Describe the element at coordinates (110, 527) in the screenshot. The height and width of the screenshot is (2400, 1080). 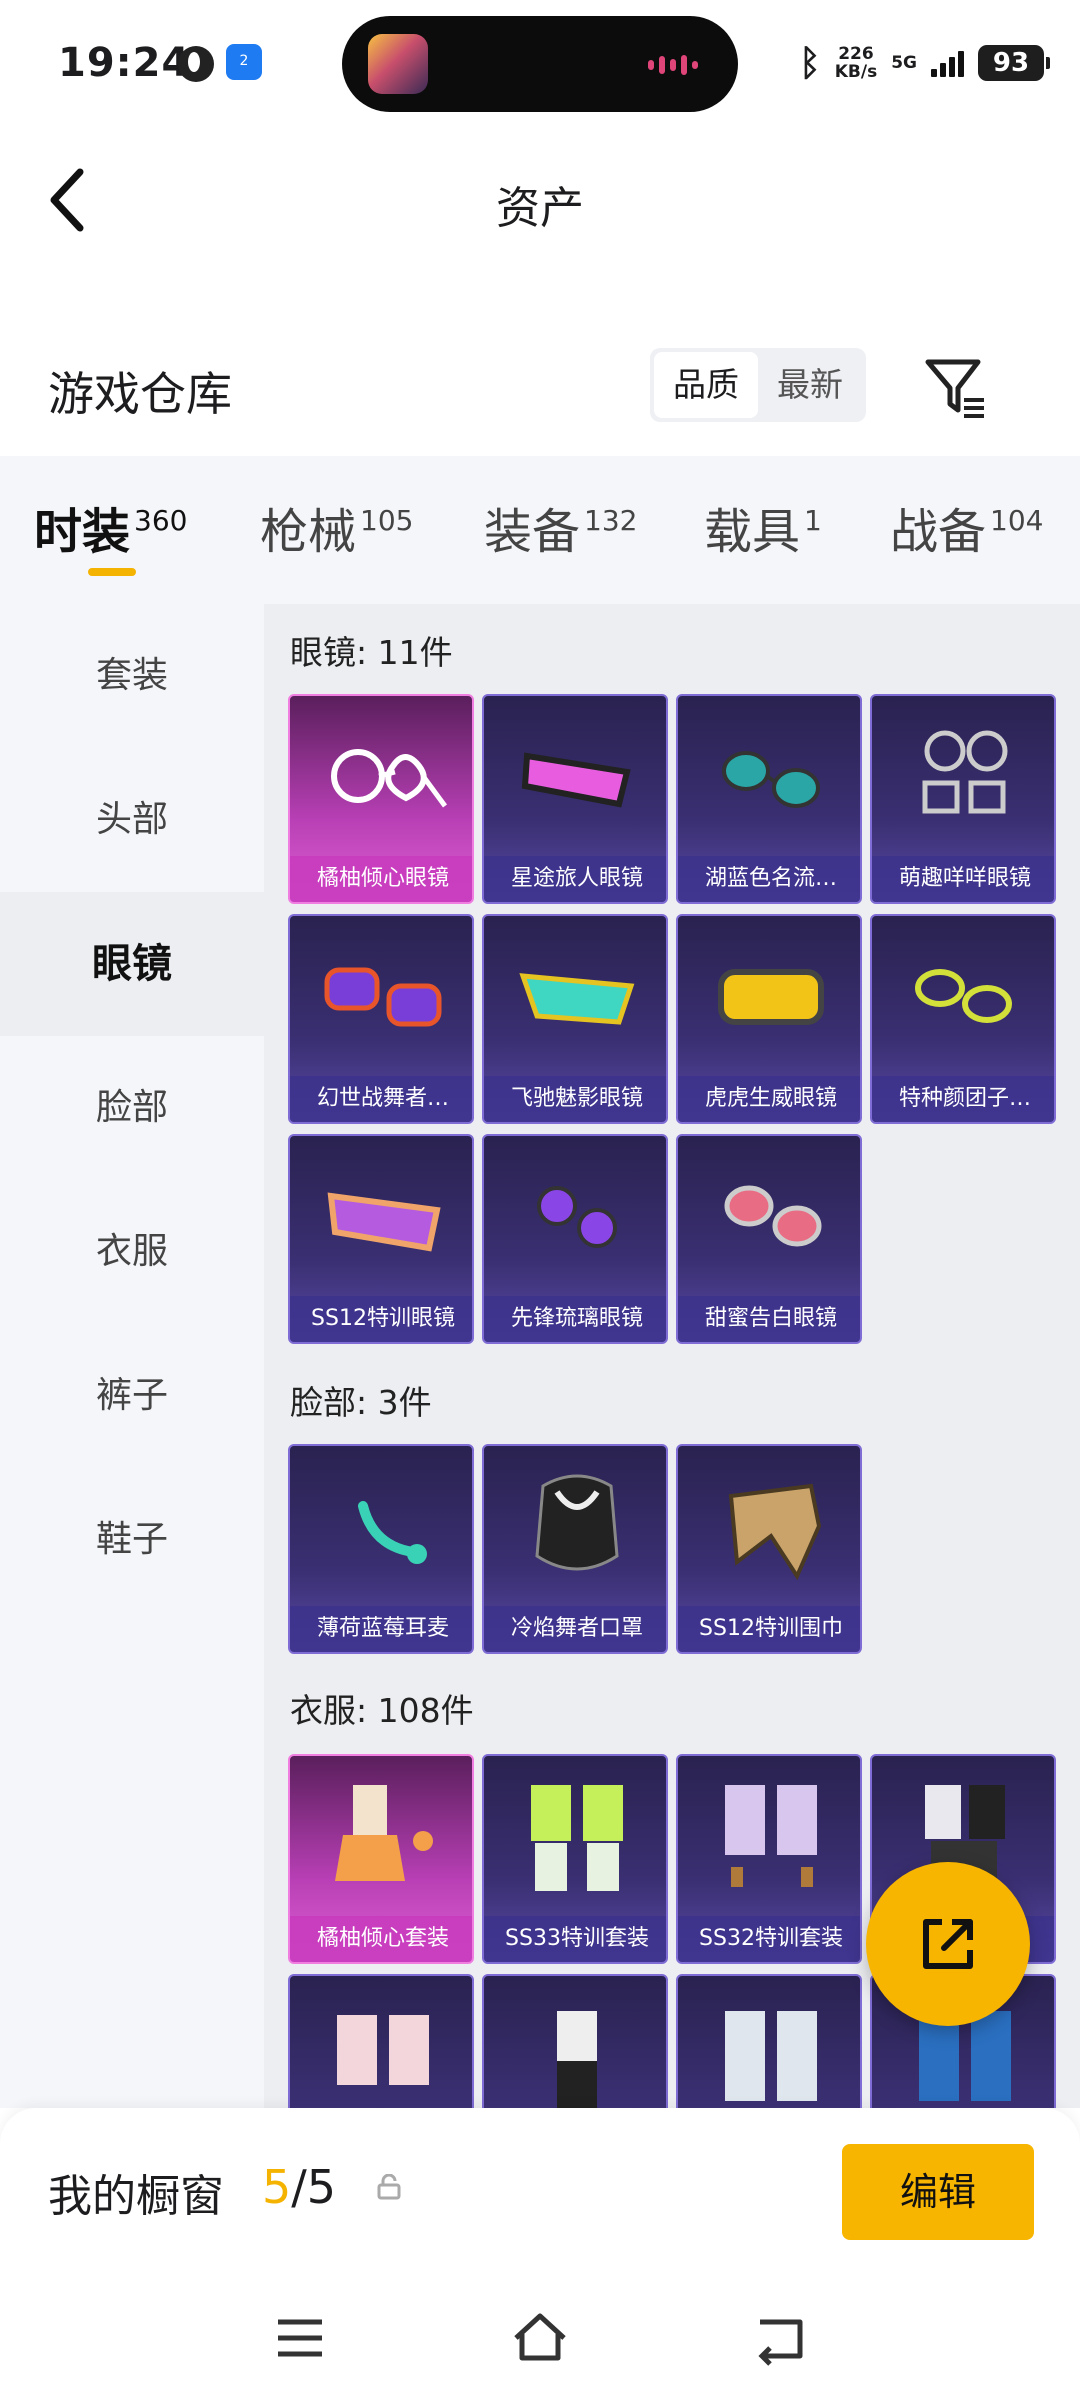
I see `tab-fashion: 时装 360` at that location.